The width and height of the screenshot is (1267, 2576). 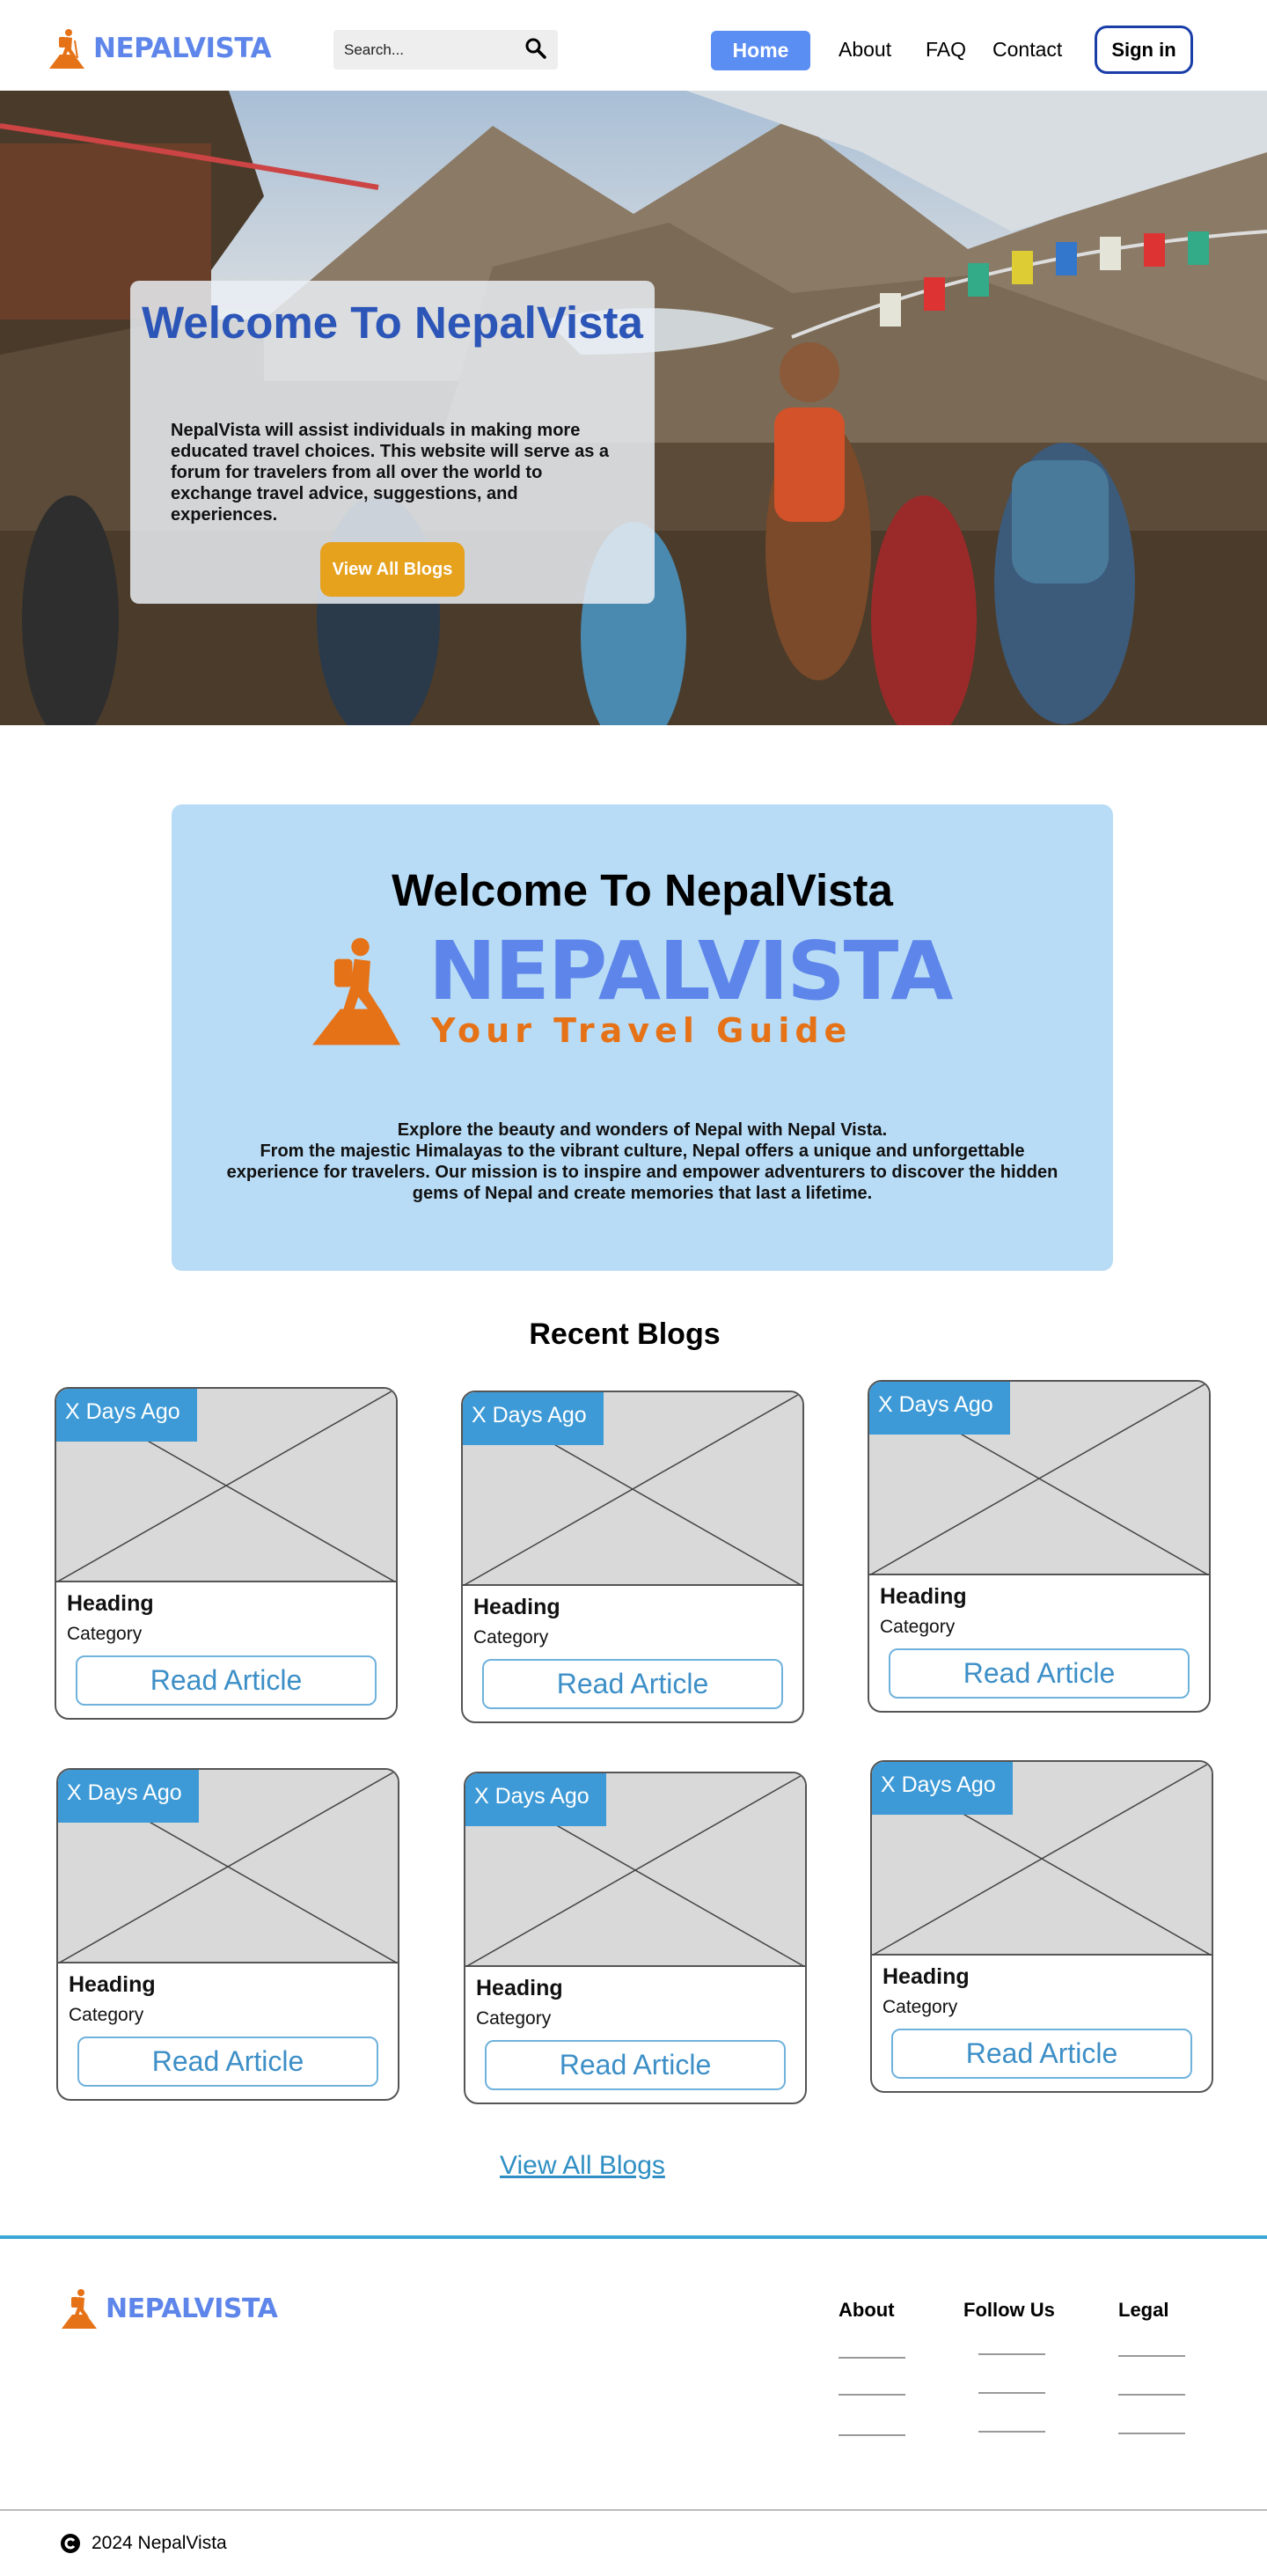 I want to click on welcome-title: Welcome To NepalVista, so click(x=642, y=890).